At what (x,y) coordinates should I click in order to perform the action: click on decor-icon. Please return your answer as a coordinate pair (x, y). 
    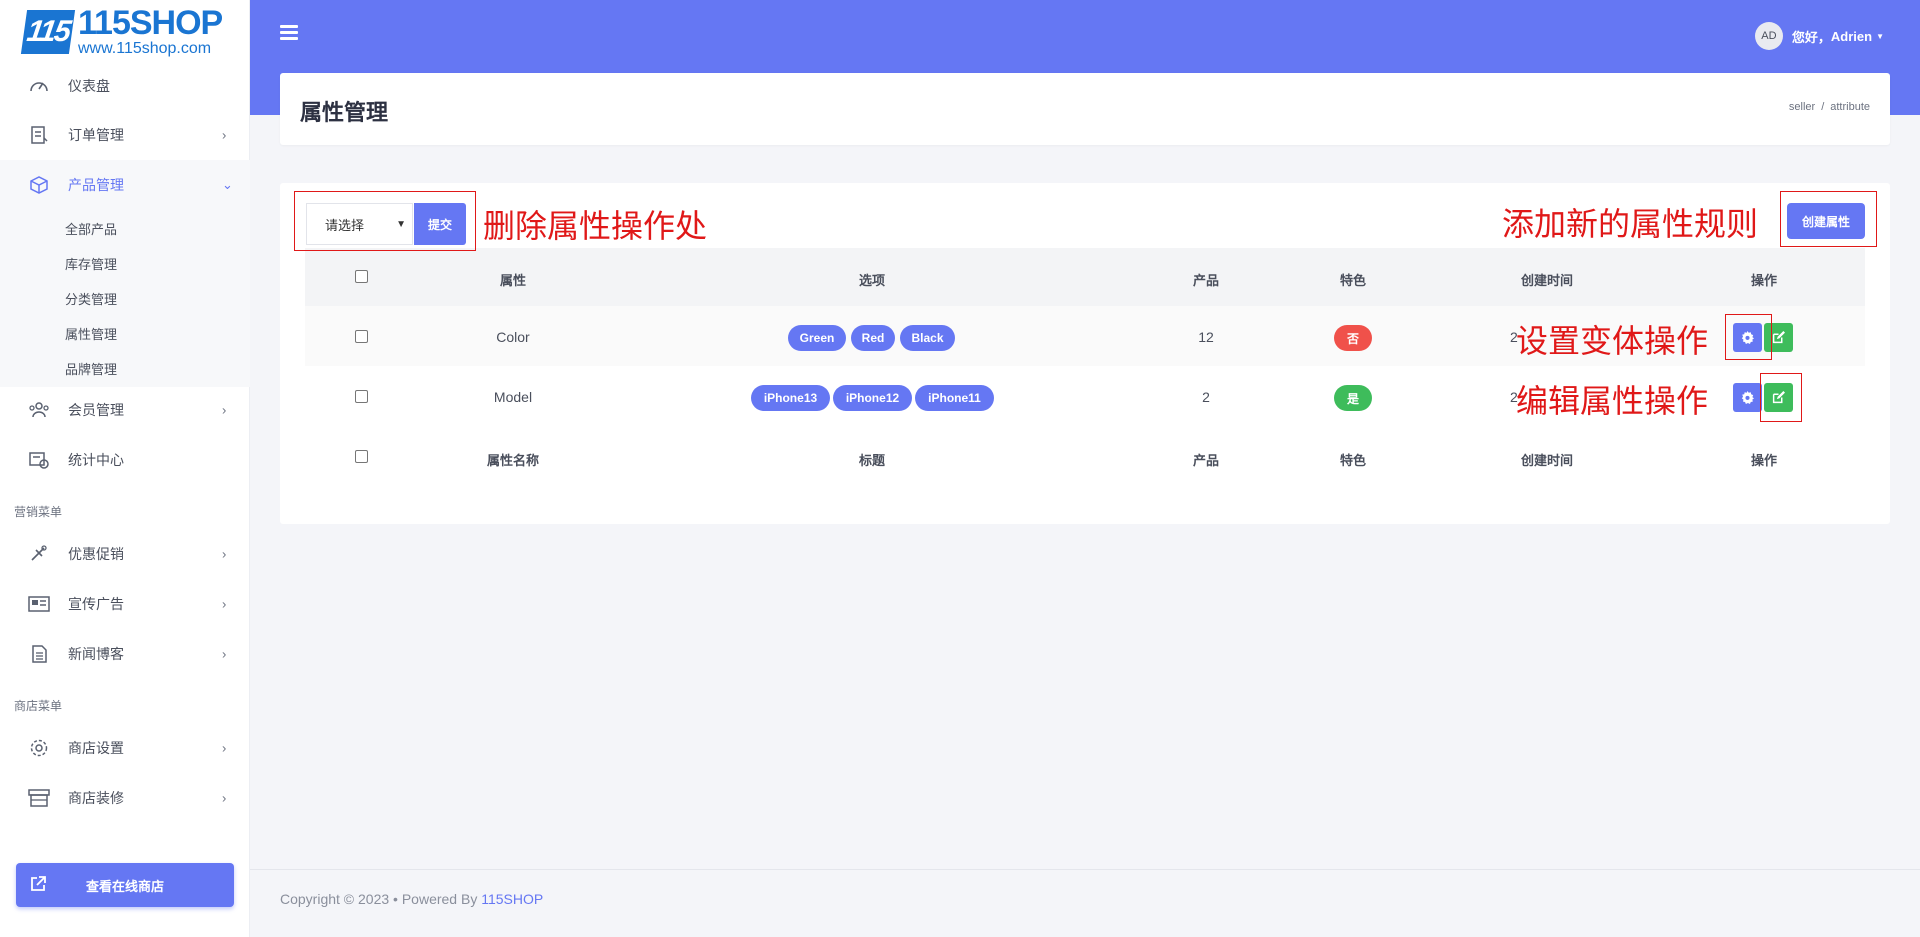
    Looking at the image, I should click on (39, 798).